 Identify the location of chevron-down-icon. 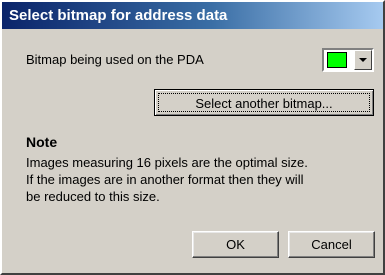
(363, 60).